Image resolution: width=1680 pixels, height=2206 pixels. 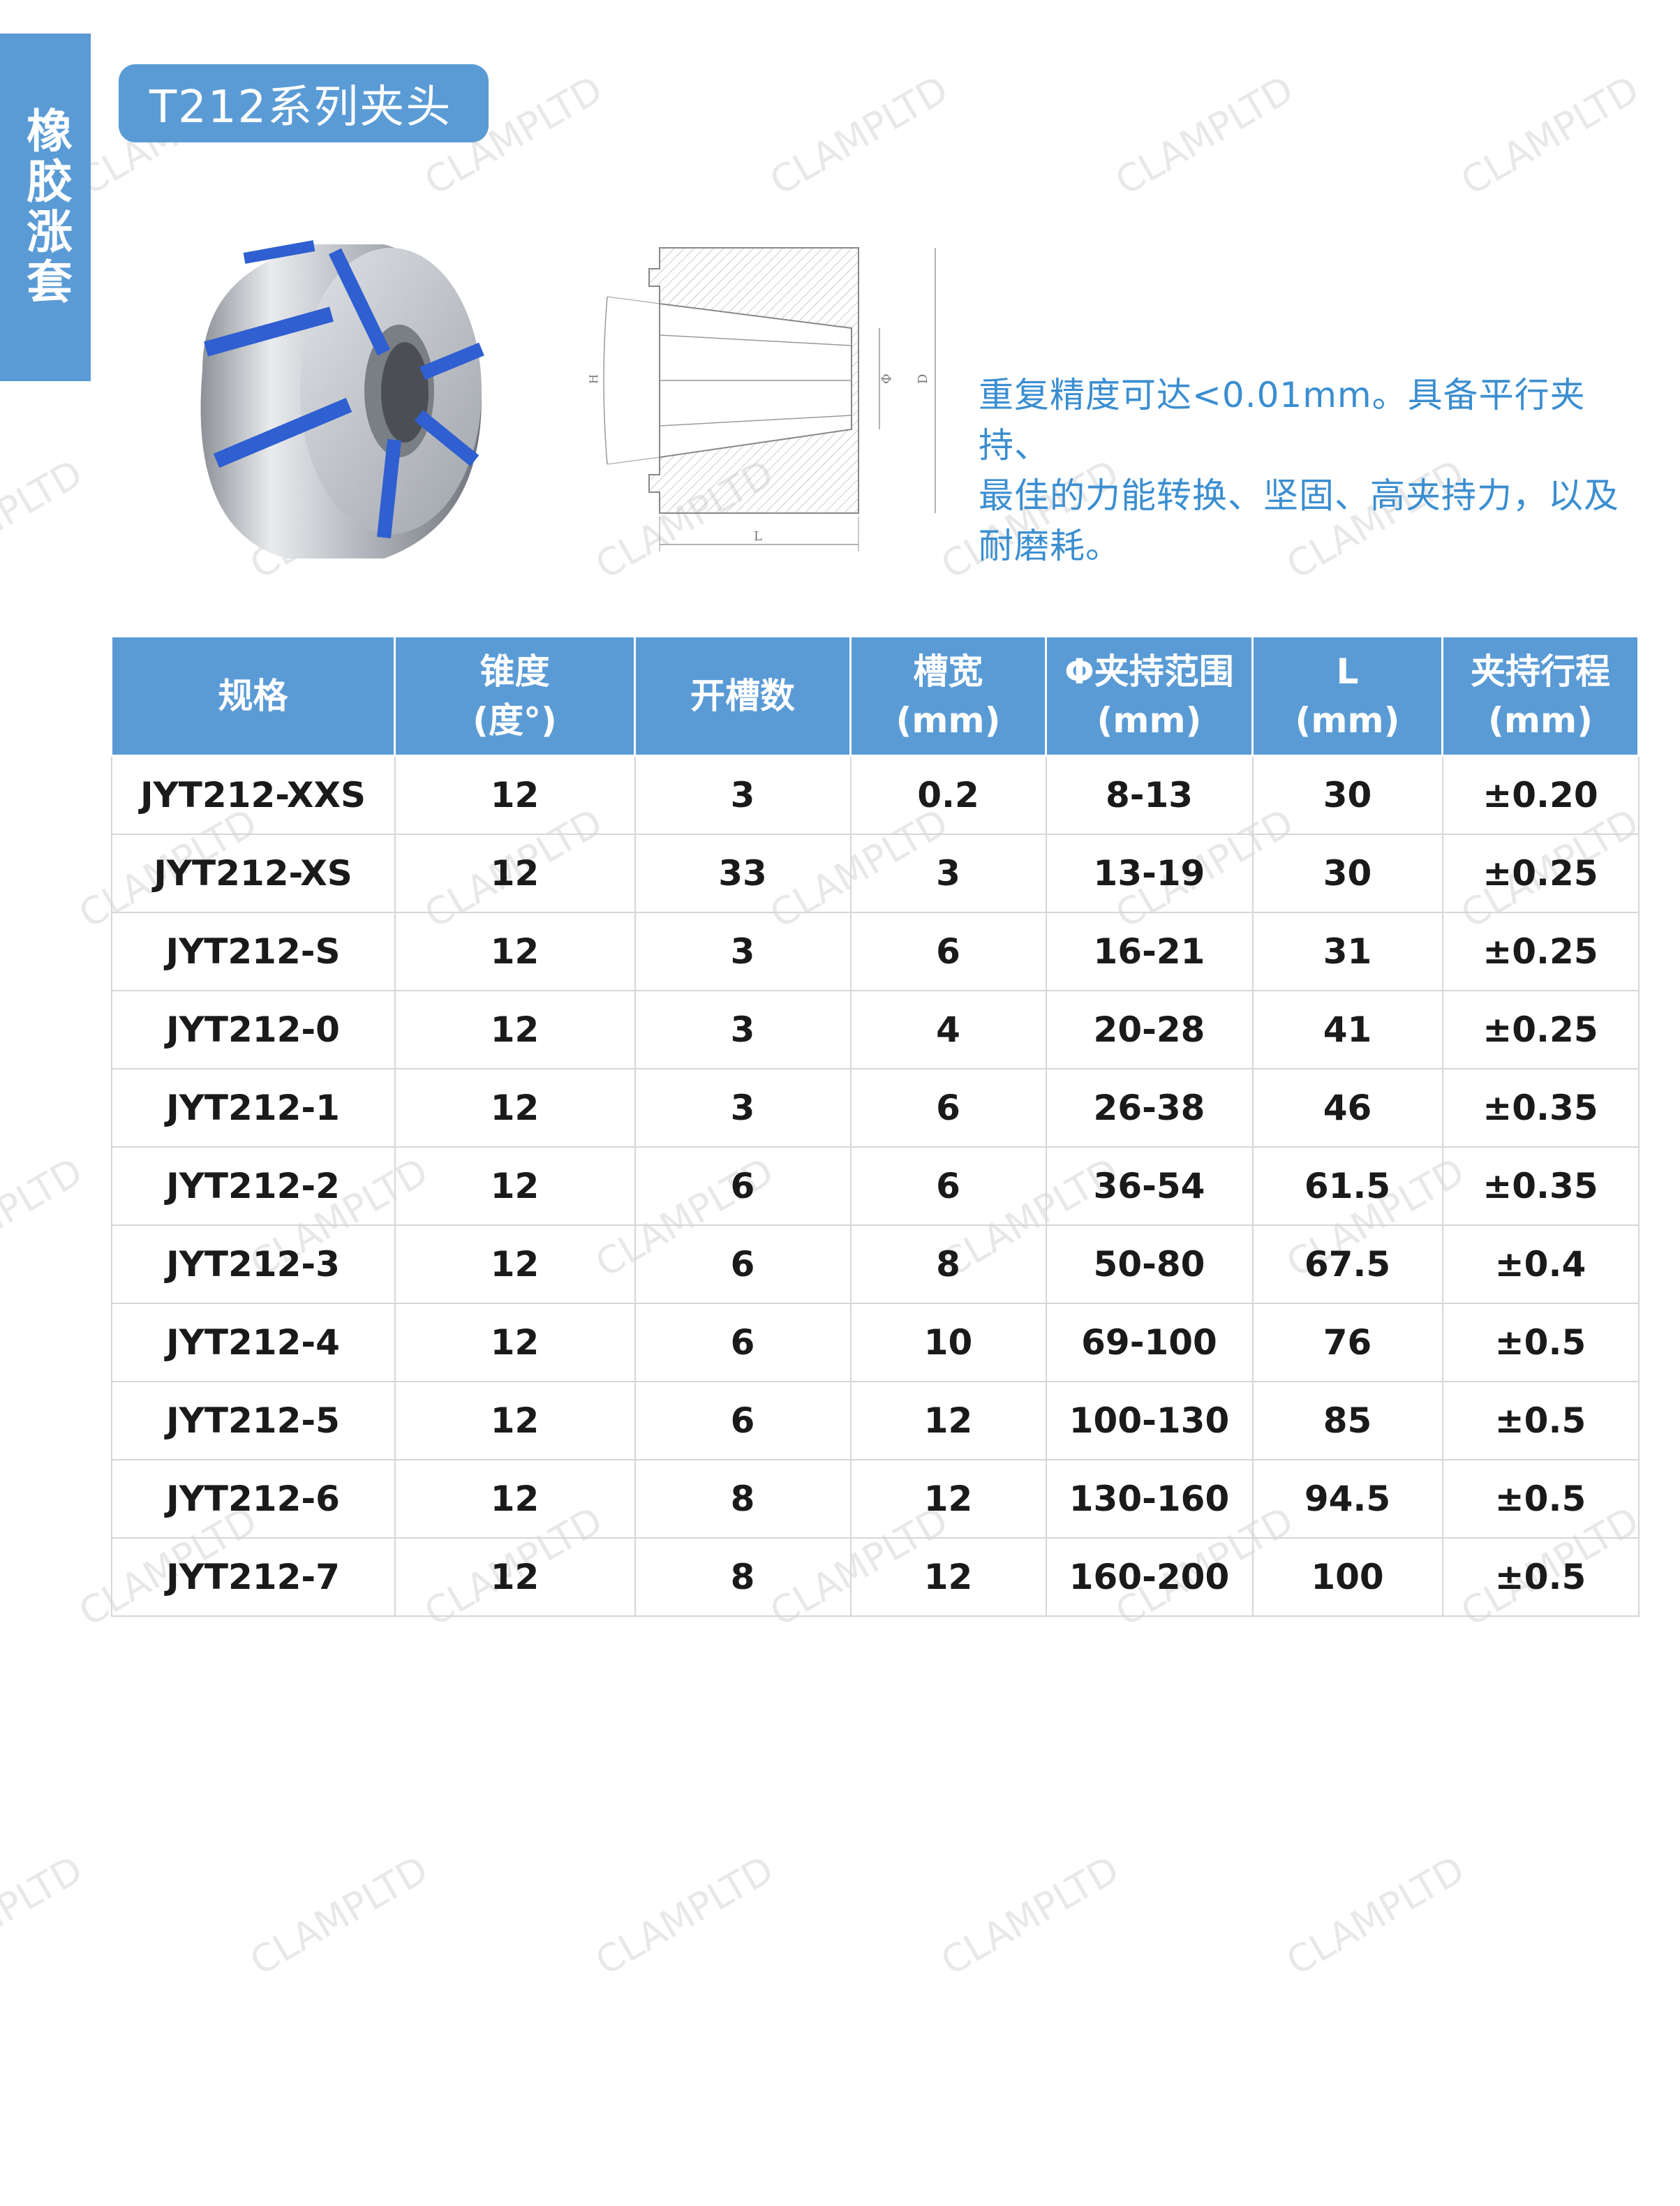 I want to click on table-cell-clamp-range: 36-54, so click(x=1149, y=1186).